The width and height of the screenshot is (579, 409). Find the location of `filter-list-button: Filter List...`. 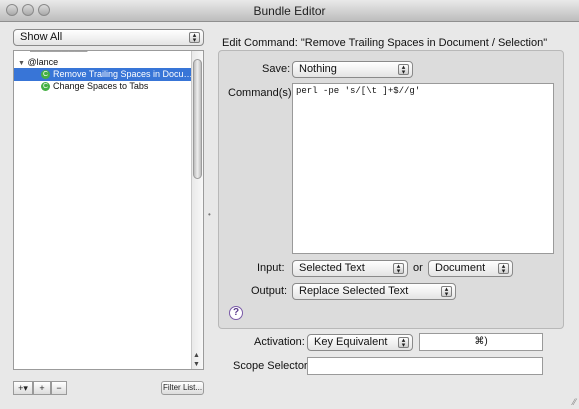

filter-list-button: Filter List... is located at coordinates (182, 388).